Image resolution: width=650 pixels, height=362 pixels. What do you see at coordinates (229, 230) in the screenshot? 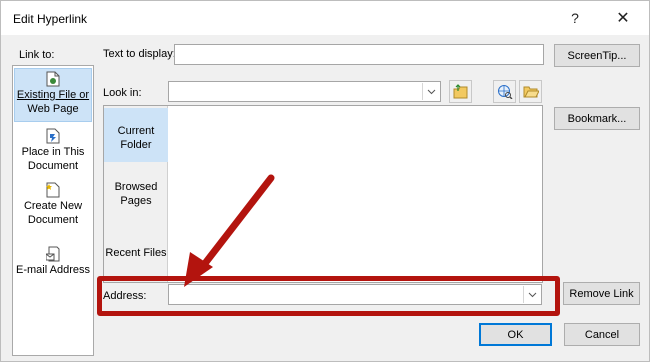
I see `annotation-arrow-icon` at bounding box center [229, 230].